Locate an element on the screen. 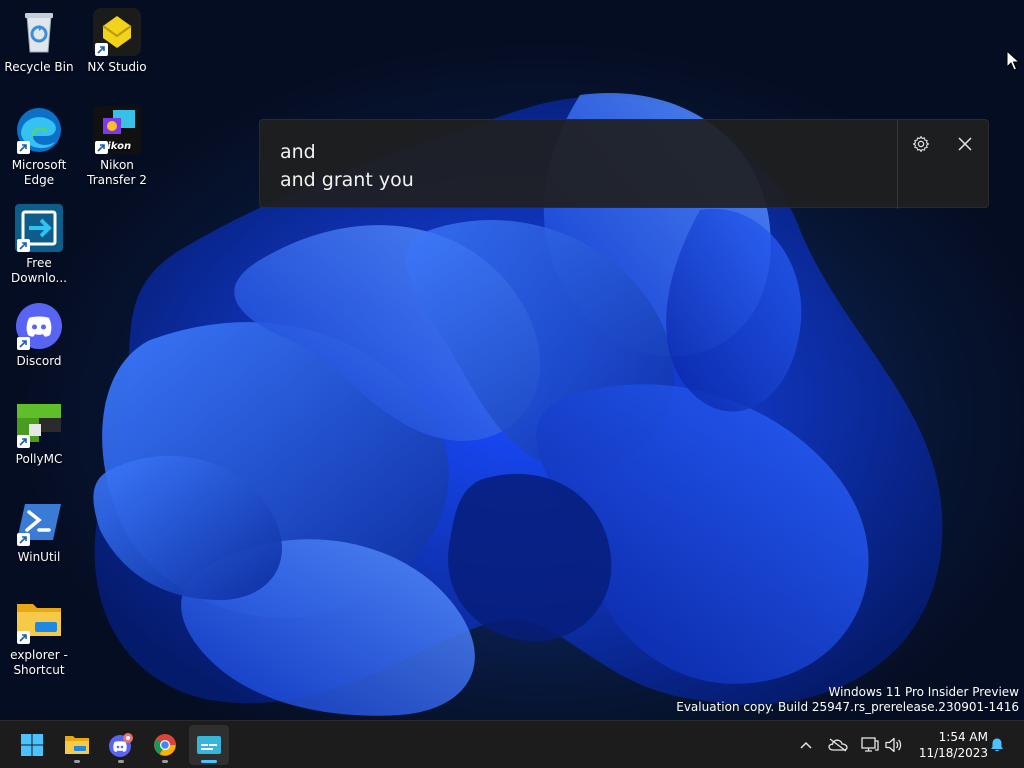 This screenshot has height=768, width=1024. clock-time: 1:54 AM is located at coordinates (963, 737).